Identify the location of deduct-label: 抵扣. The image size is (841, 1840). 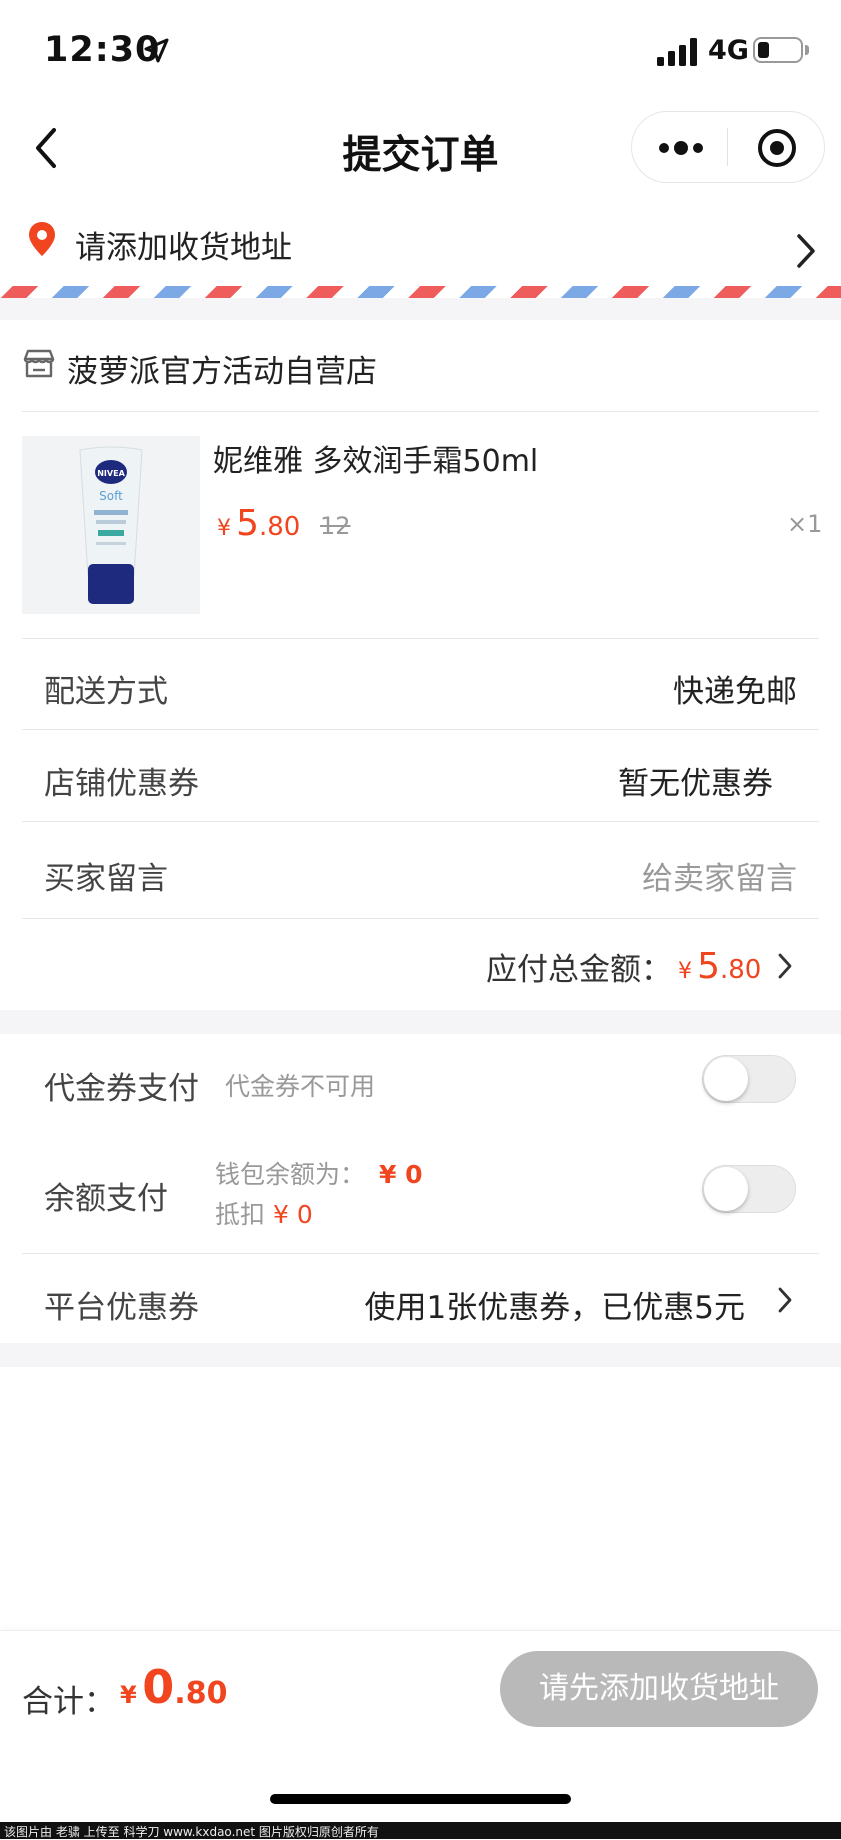
(240, 1214).